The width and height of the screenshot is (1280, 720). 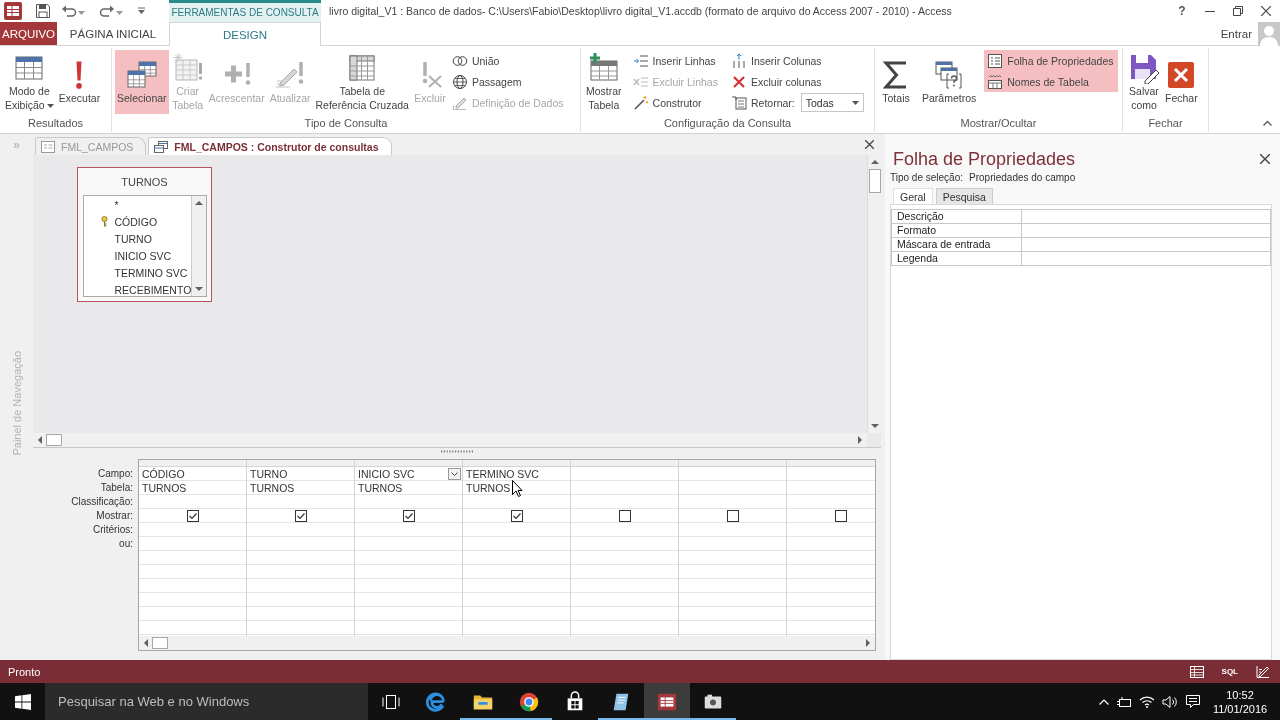 I want to click on clock-date: 11/01/2016, so click(x=1240, y=708).